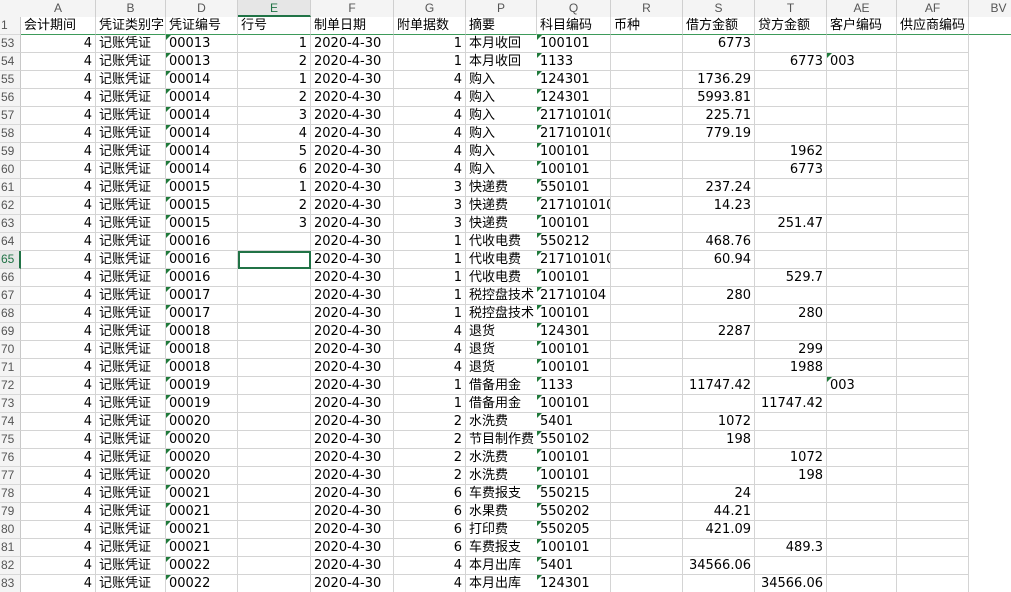 The width and height of the screenshot is (1011, 592). I want to click on column-header-s: S, so click(719, 8).